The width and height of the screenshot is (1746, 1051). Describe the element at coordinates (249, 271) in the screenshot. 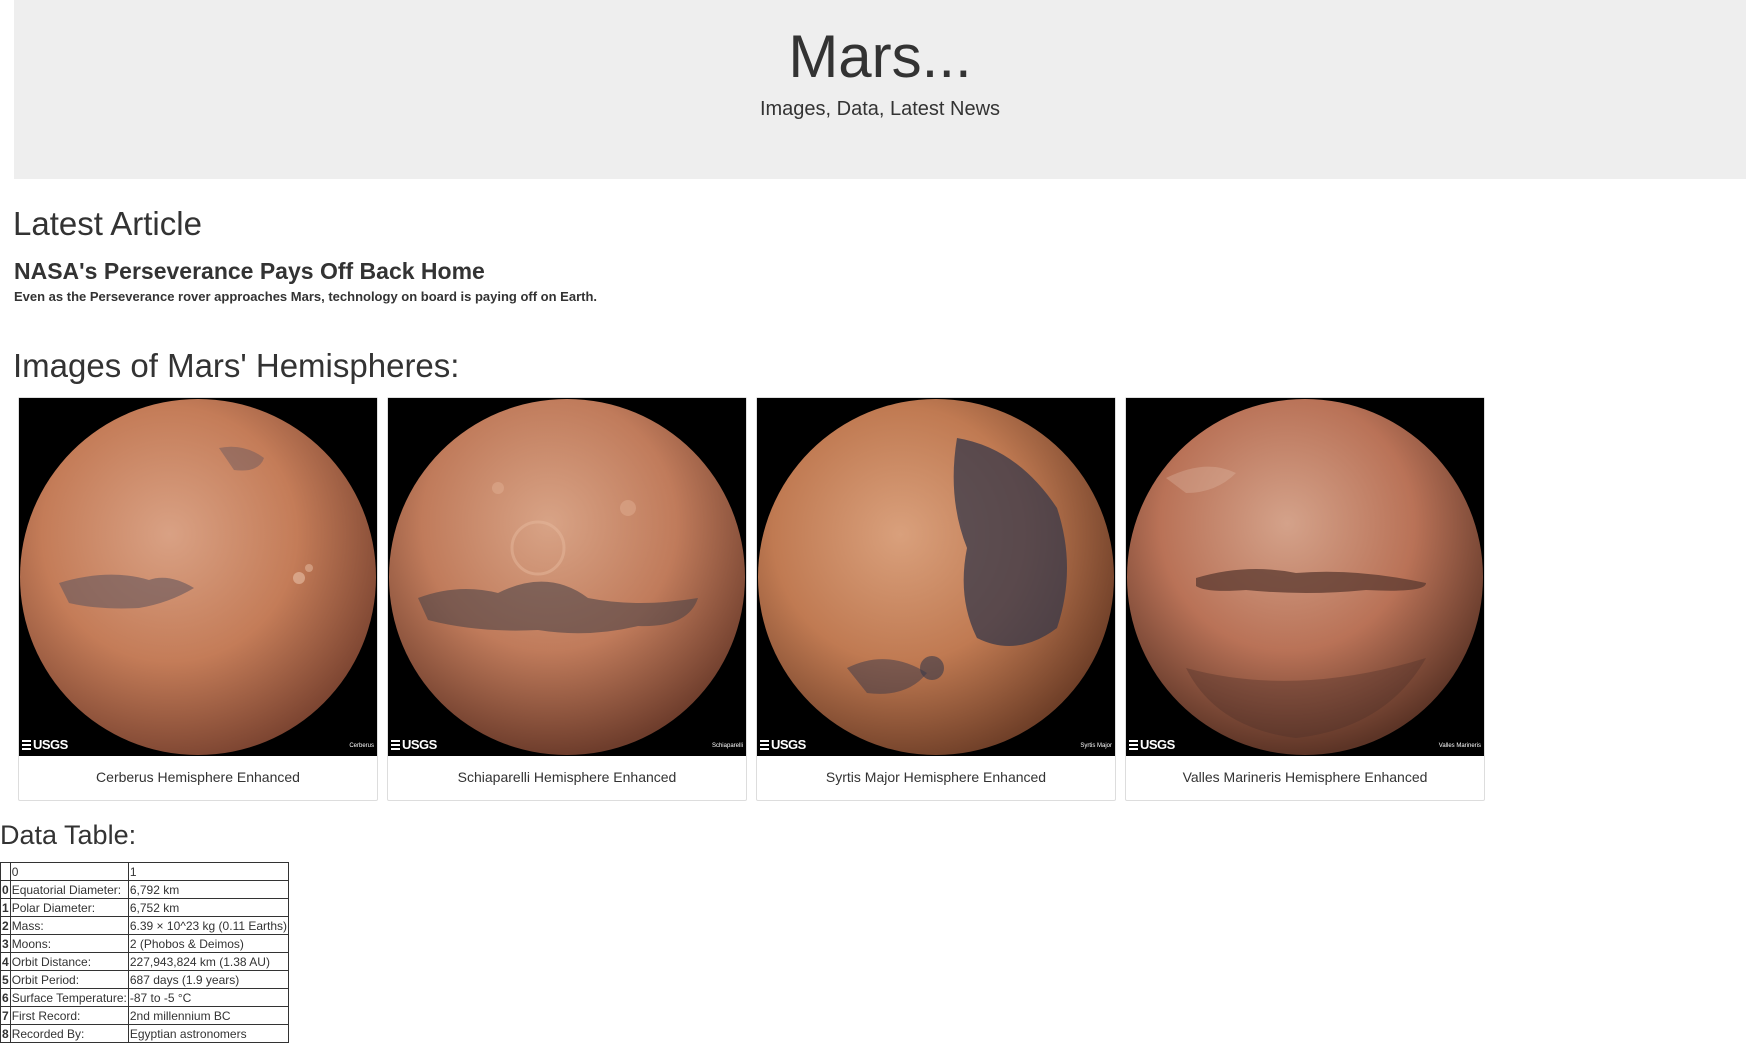

I see `article-title: NASA's Perseverance Pays Off Back Home` at that location.